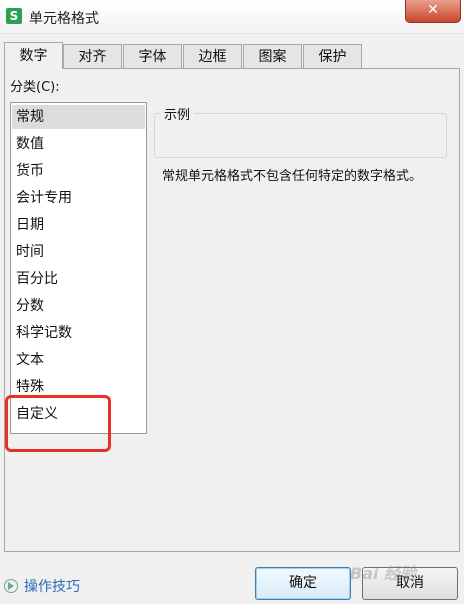  Describe the element at coordinates (64, 19) in the screenshot. I see `window-title: 单元格格式` at that location.